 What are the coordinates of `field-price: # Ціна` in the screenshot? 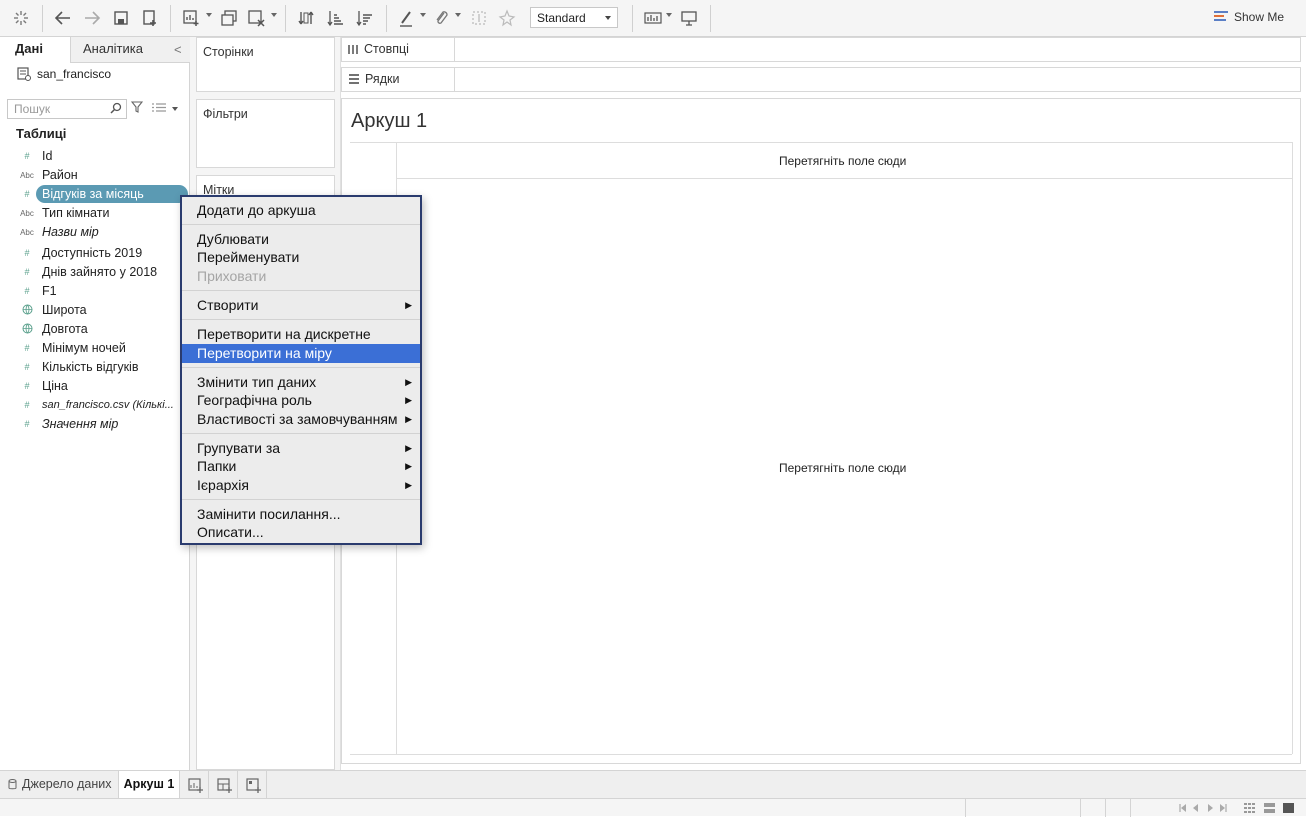 It's located at (42, 386).